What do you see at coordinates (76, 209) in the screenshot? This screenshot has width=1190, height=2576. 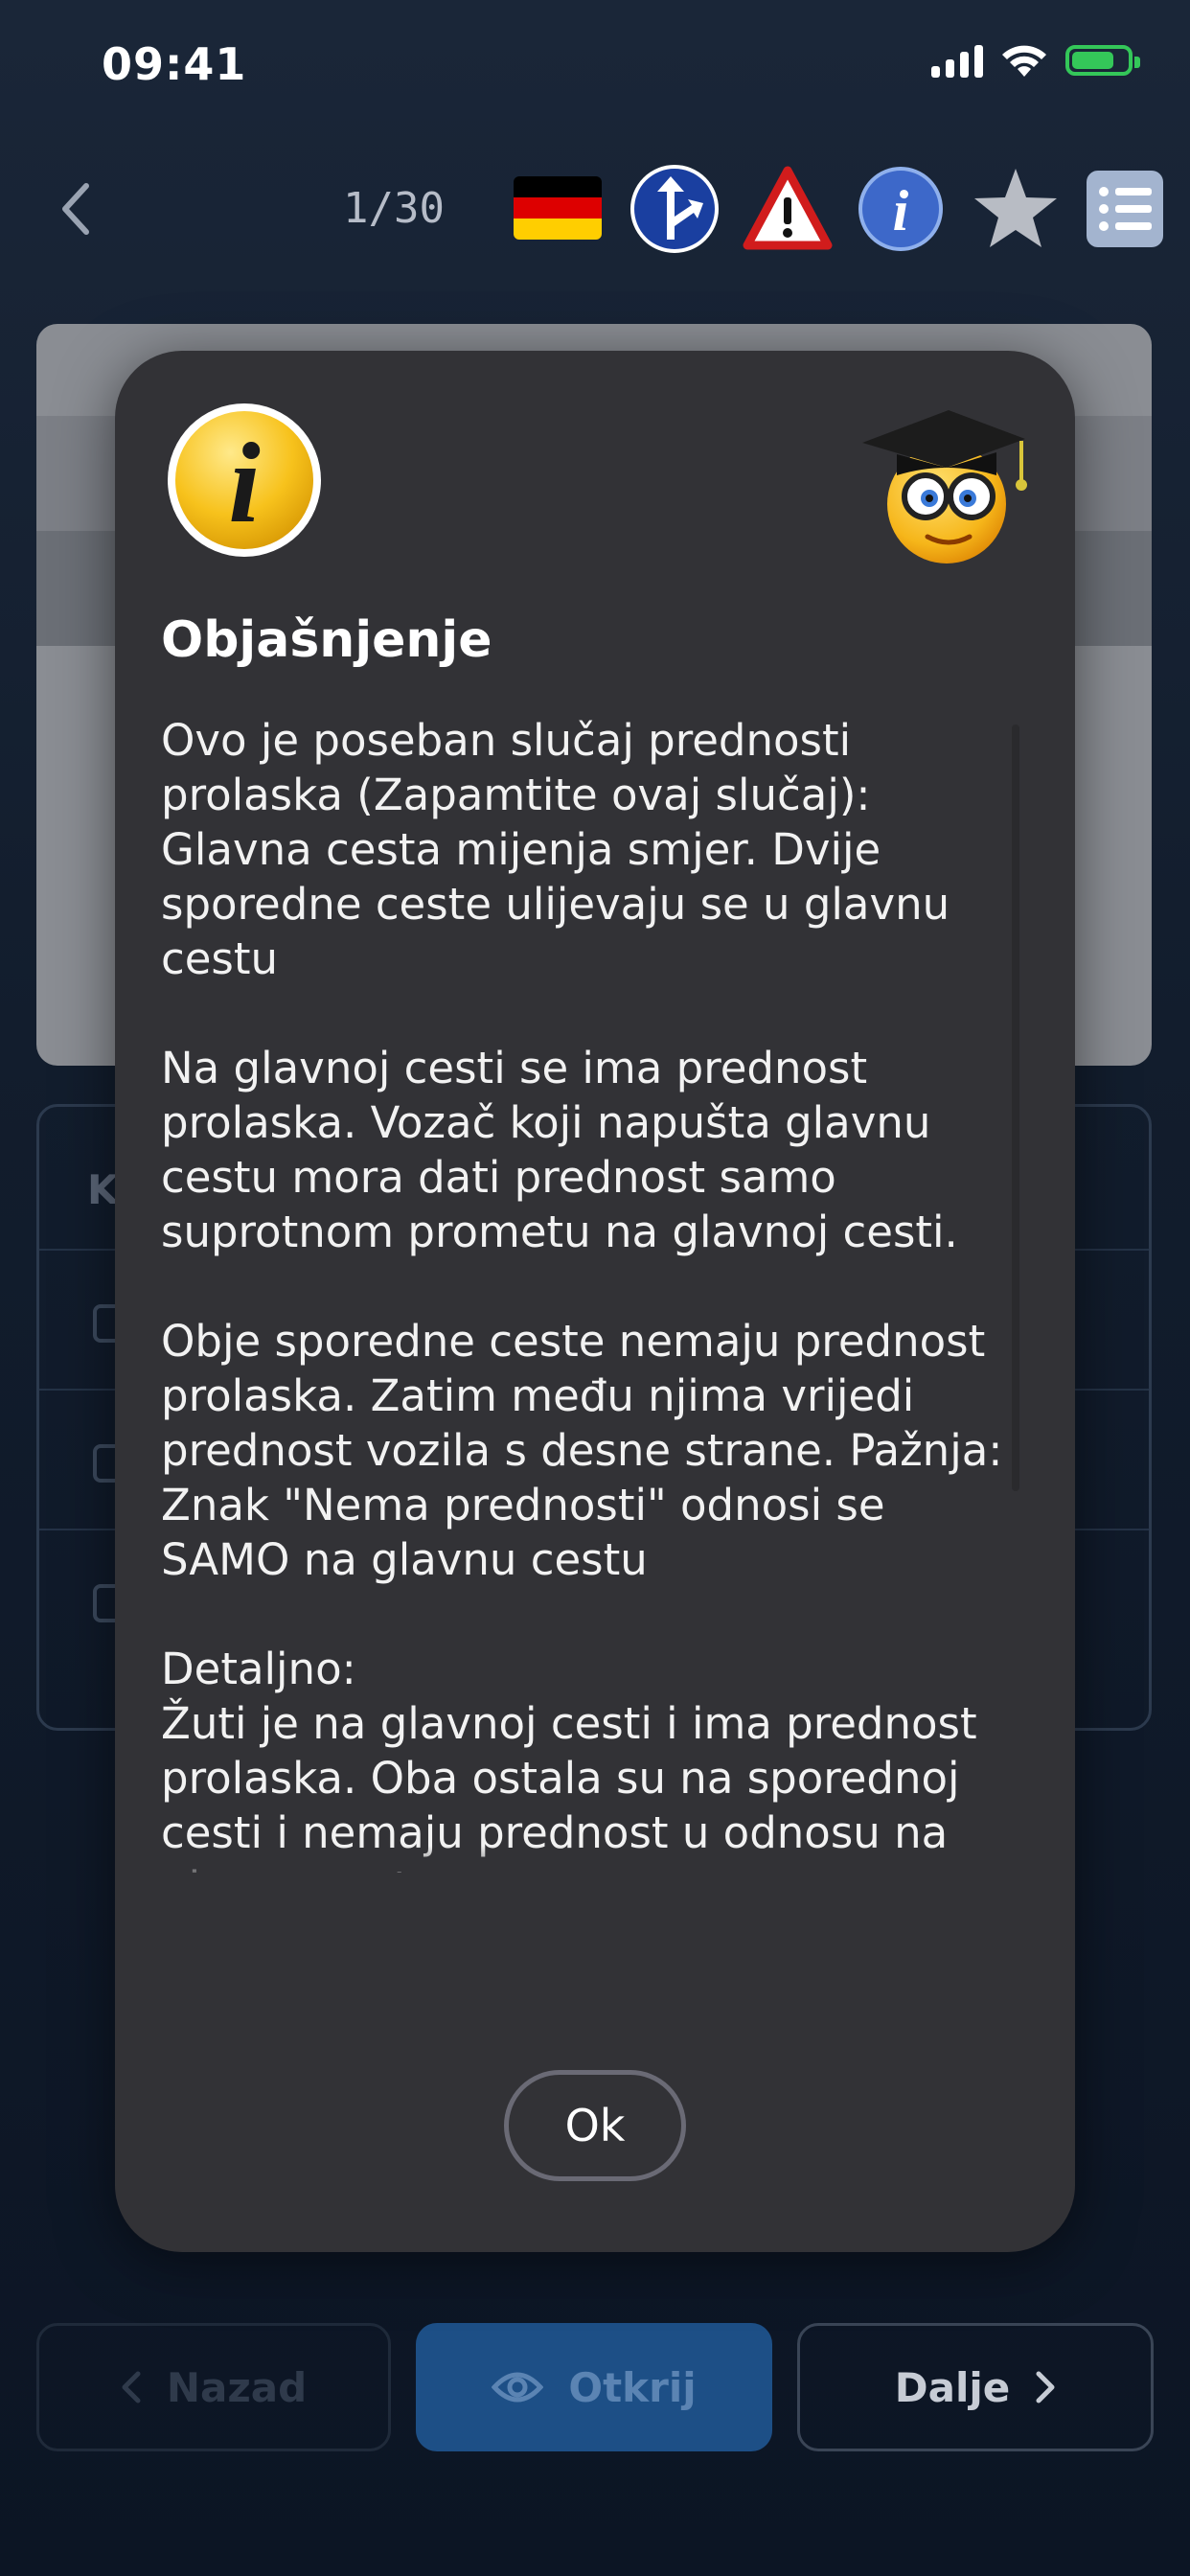 I see `back-chevron-icon` at bounding box center [76, 209].